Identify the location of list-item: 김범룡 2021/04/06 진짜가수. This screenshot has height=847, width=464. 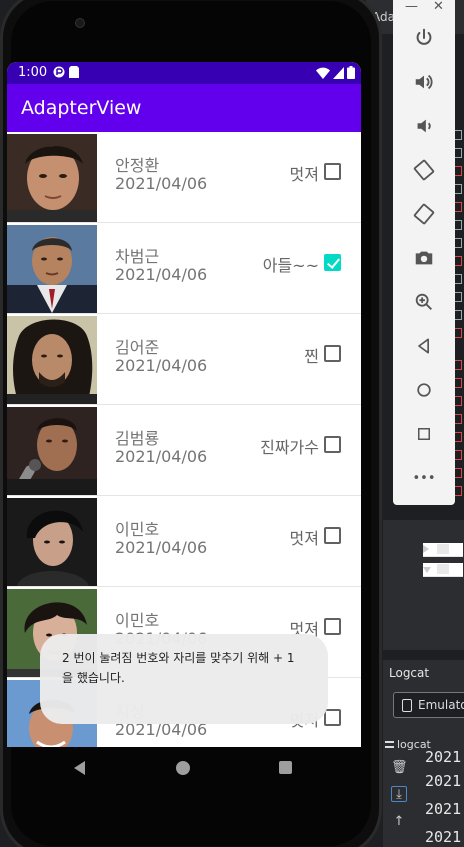
(184, 450).